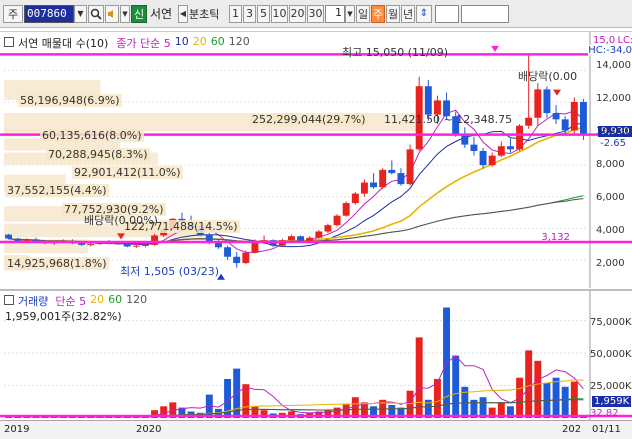 The image size is (632, 439). Describe the element at coordinates (613, 143) in the screenshot. I see `change-label: -2.65` at that location.